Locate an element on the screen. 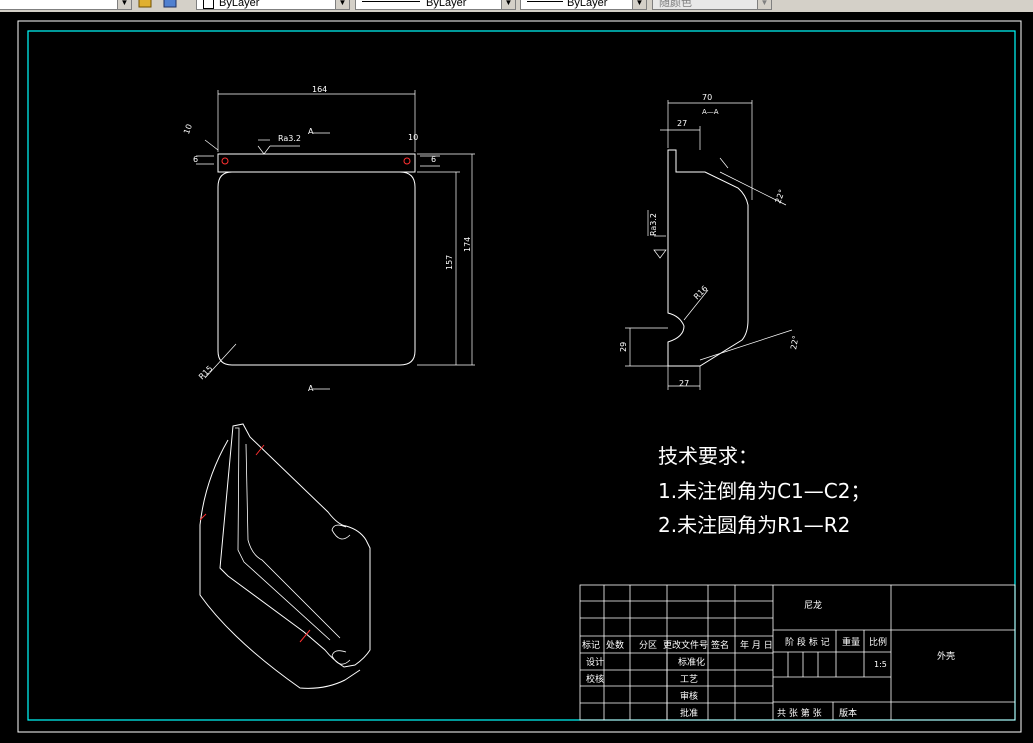  tech-req-heading: 技术要求： is located at coordinates (708, 456).